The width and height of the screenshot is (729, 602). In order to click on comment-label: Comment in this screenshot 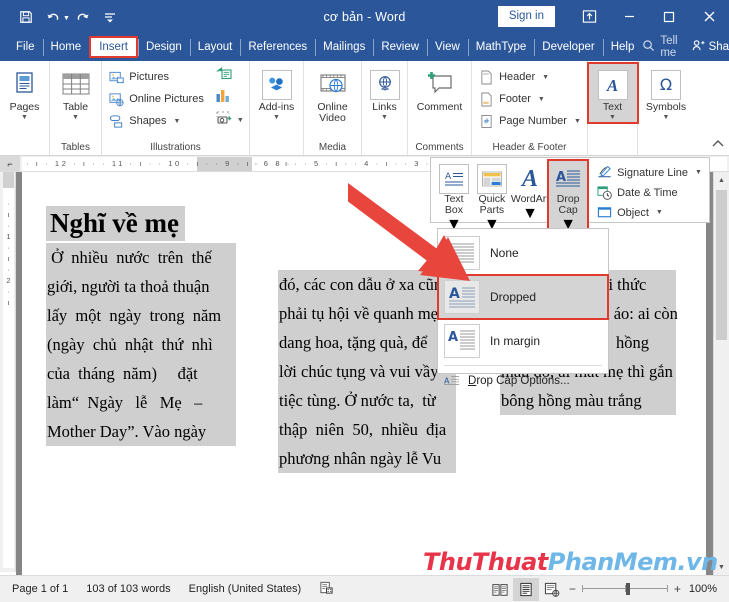, I will do `click(439, 107)`.